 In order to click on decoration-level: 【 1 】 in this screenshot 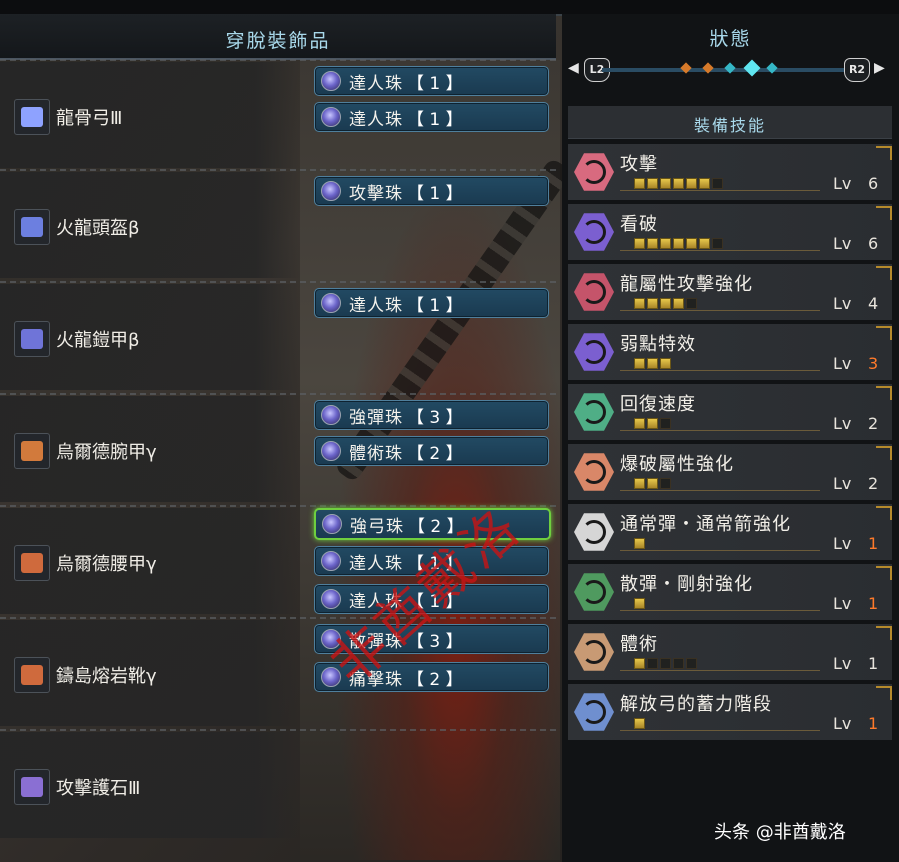, I will do `click(435, 305)`.